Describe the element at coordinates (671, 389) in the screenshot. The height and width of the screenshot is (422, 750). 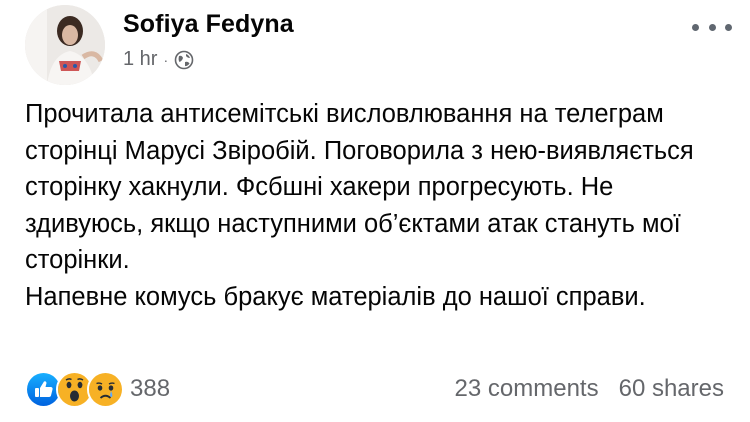
I see `shares-link: 60 shares` at that location.